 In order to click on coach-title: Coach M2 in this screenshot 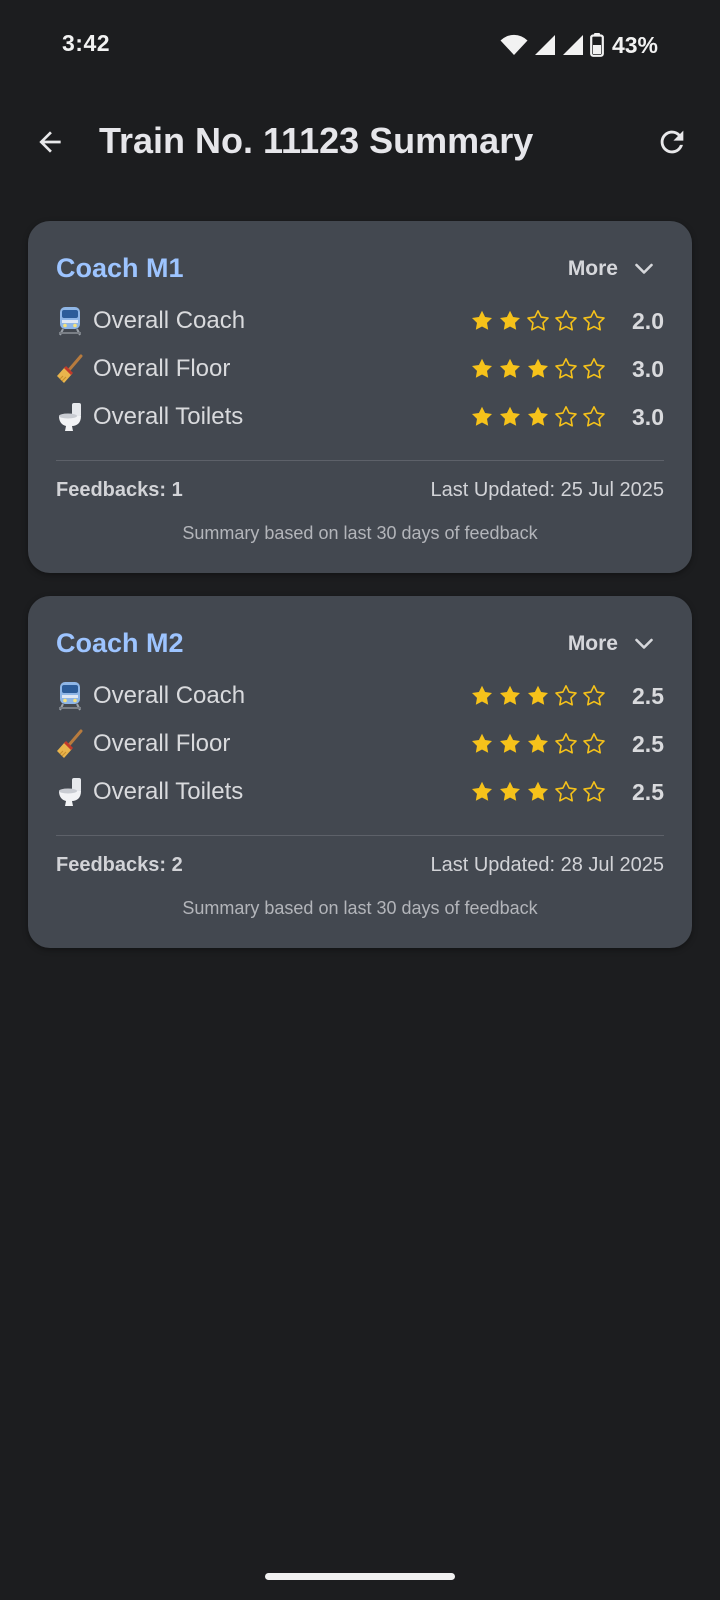, I will do `click(120, 643)`.